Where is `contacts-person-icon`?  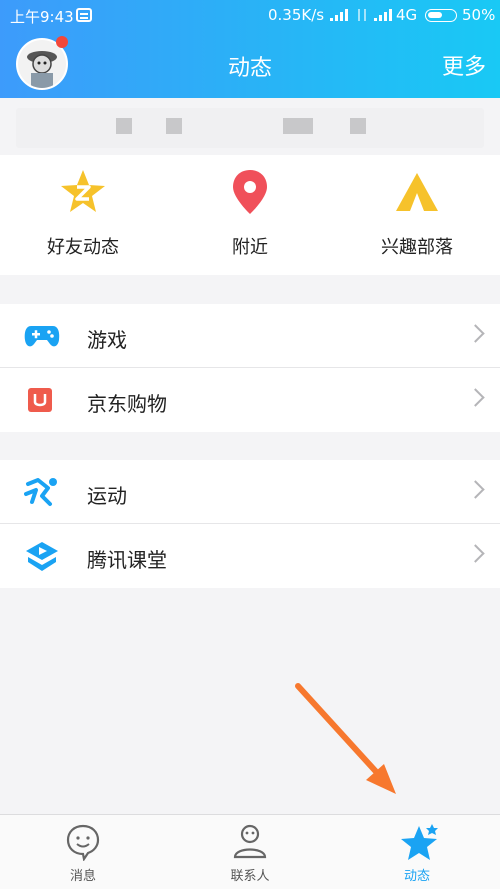 contacts-person-icon is located at coordinates (250, 841).